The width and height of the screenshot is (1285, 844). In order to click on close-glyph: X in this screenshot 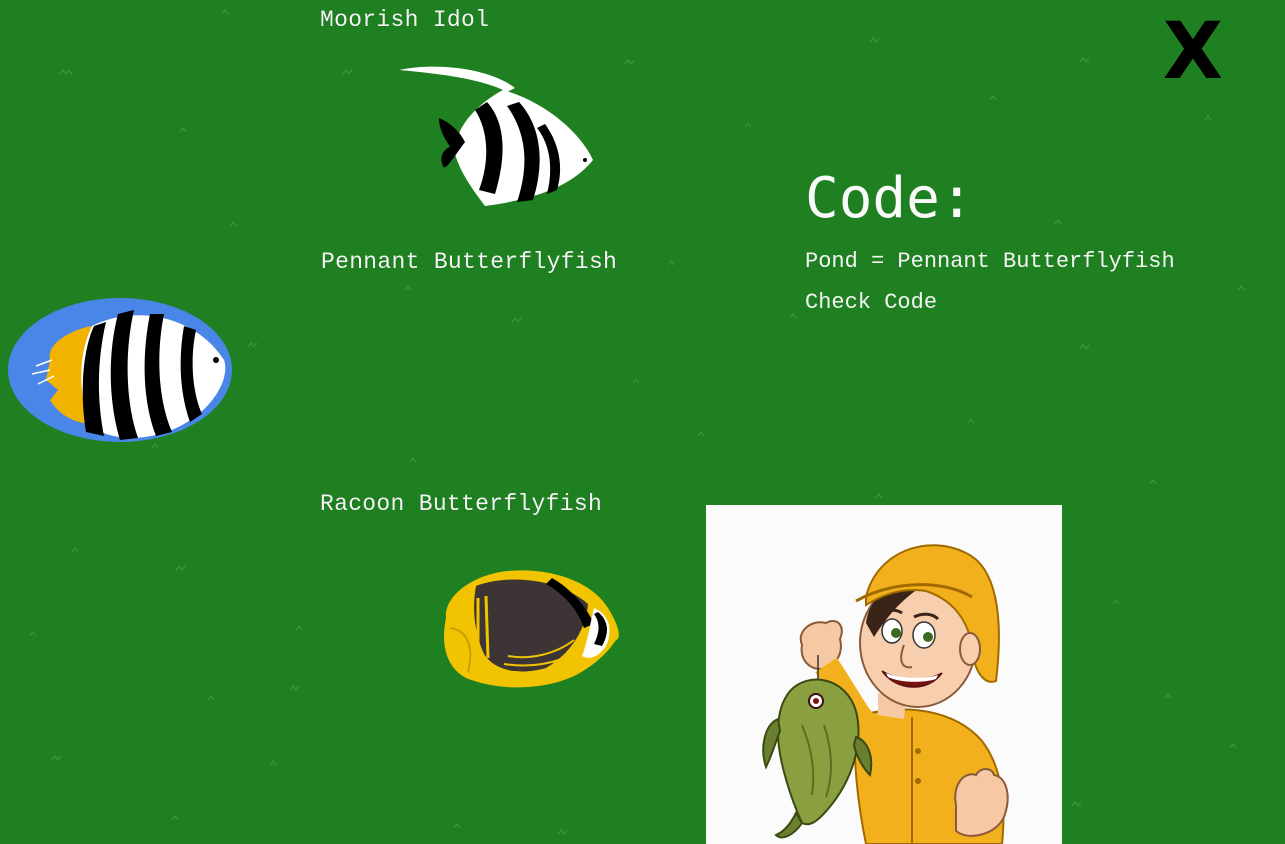, I will do `click(1193, 51)`.